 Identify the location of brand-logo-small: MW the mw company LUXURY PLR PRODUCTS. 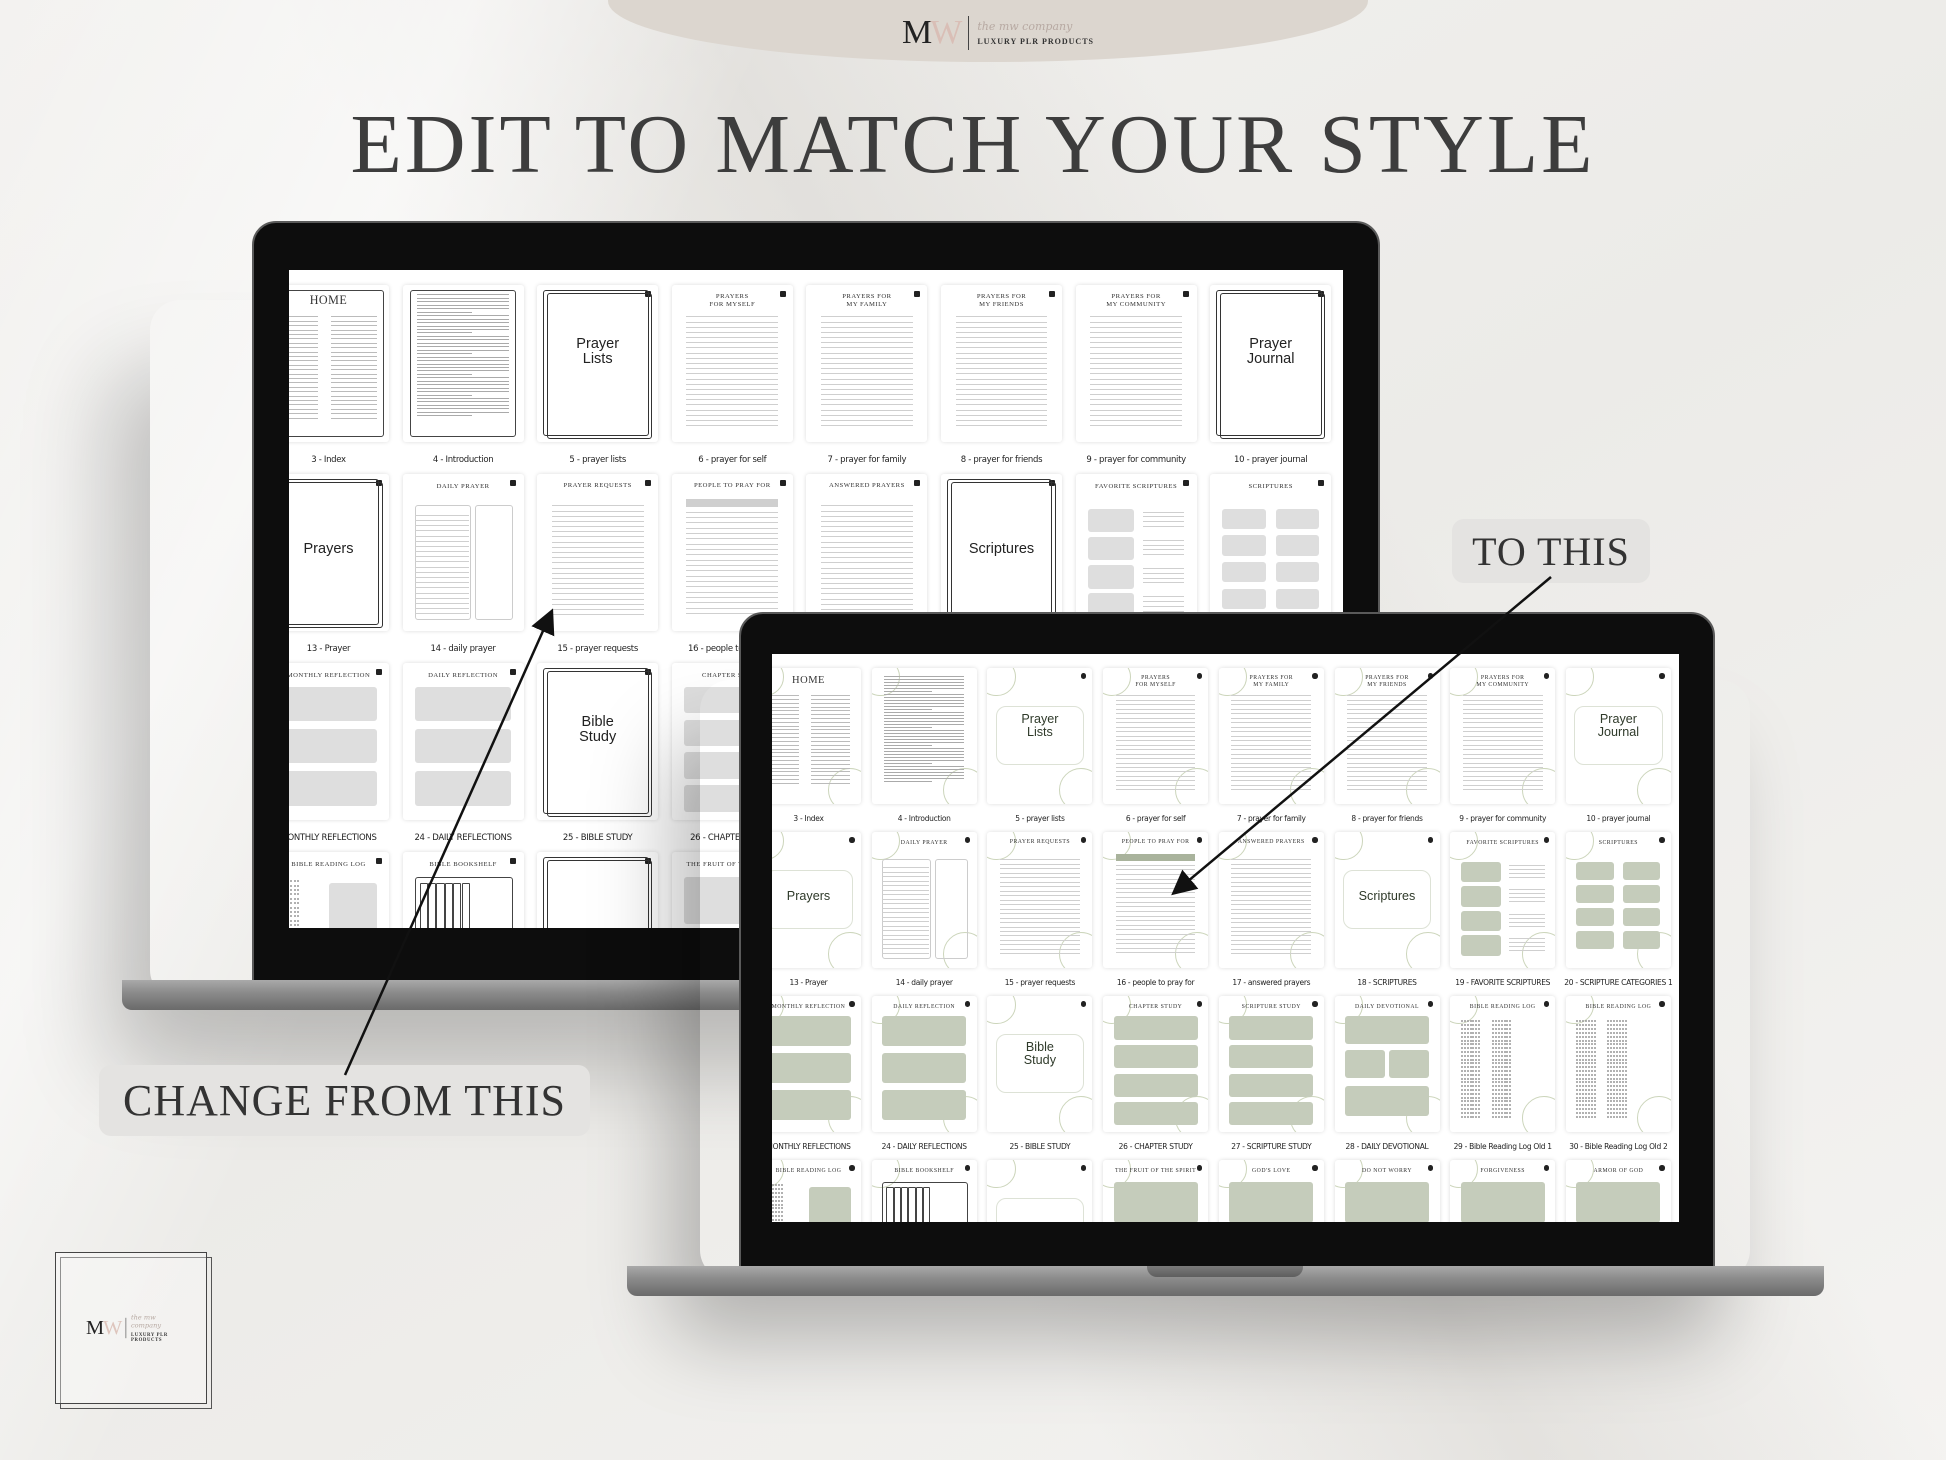
(131, 1328).